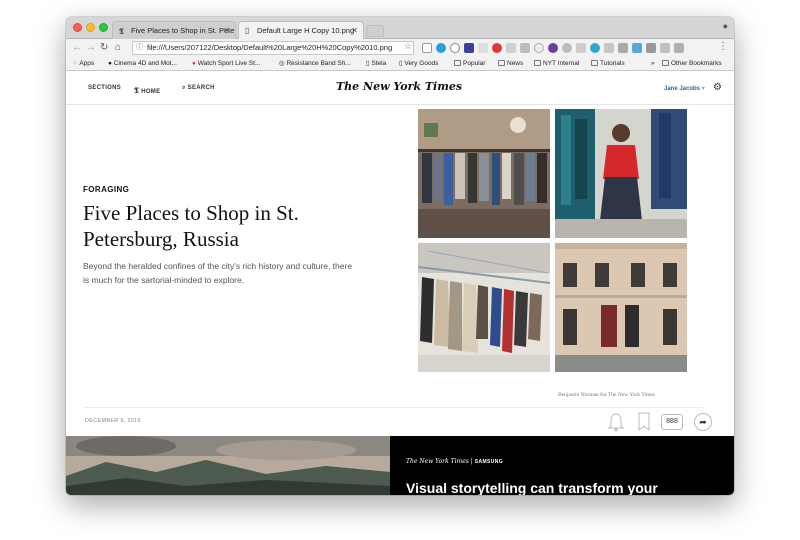 The image size is (800, 540). I want to click on bookmark-folder: Other Bookmarks, so click(692, 64).